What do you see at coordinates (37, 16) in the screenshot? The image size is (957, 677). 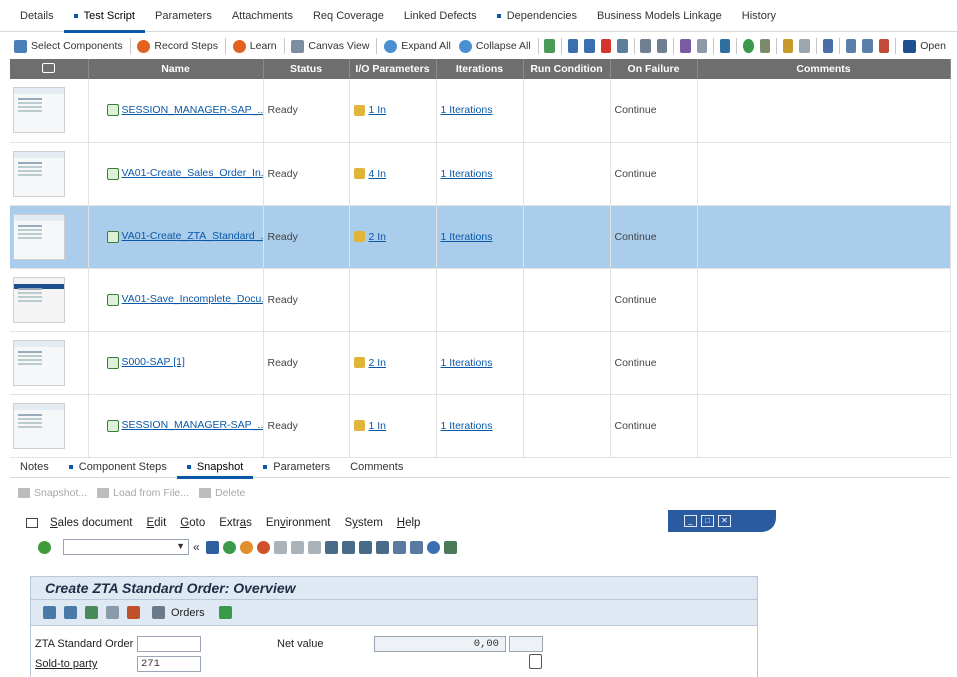 I see `tab-details: Details` at bounding box center [37, 16].